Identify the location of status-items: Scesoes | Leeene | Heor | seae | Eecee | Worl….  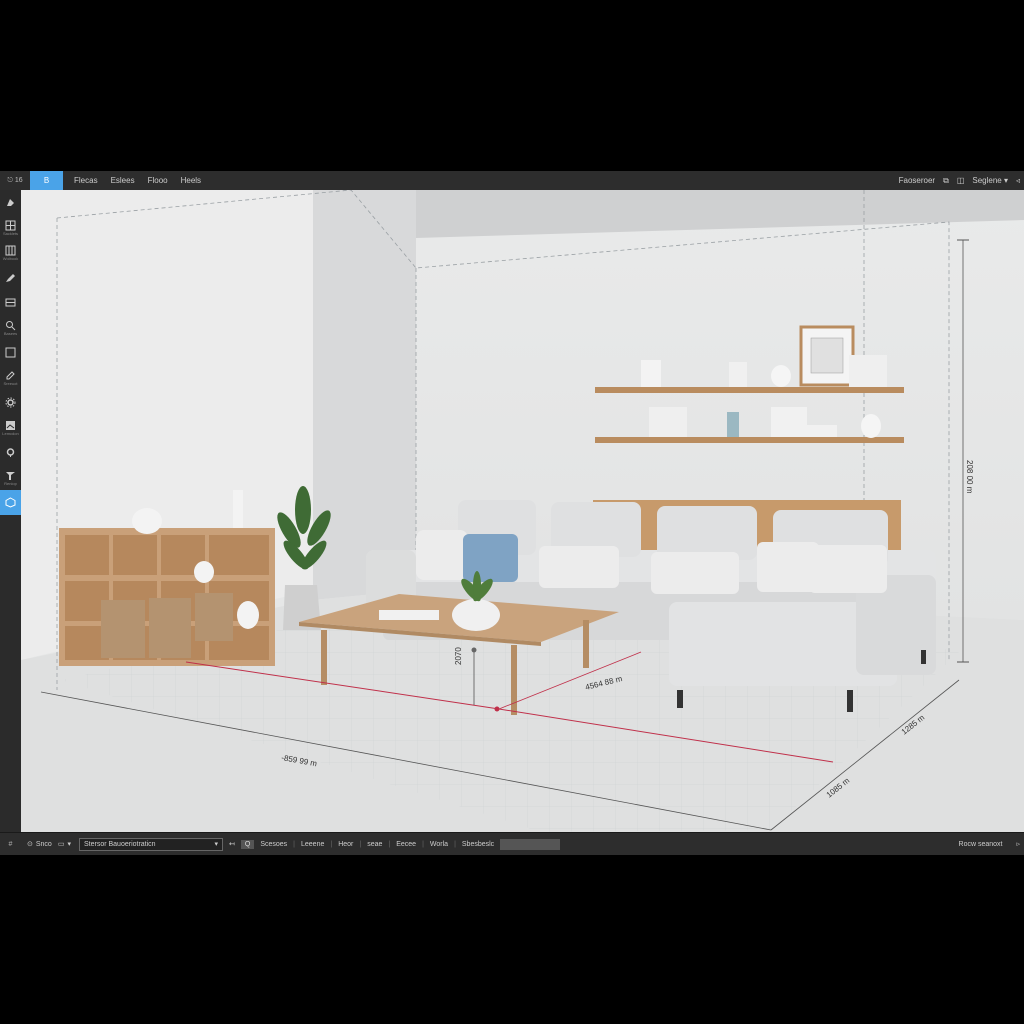
(377, 844).